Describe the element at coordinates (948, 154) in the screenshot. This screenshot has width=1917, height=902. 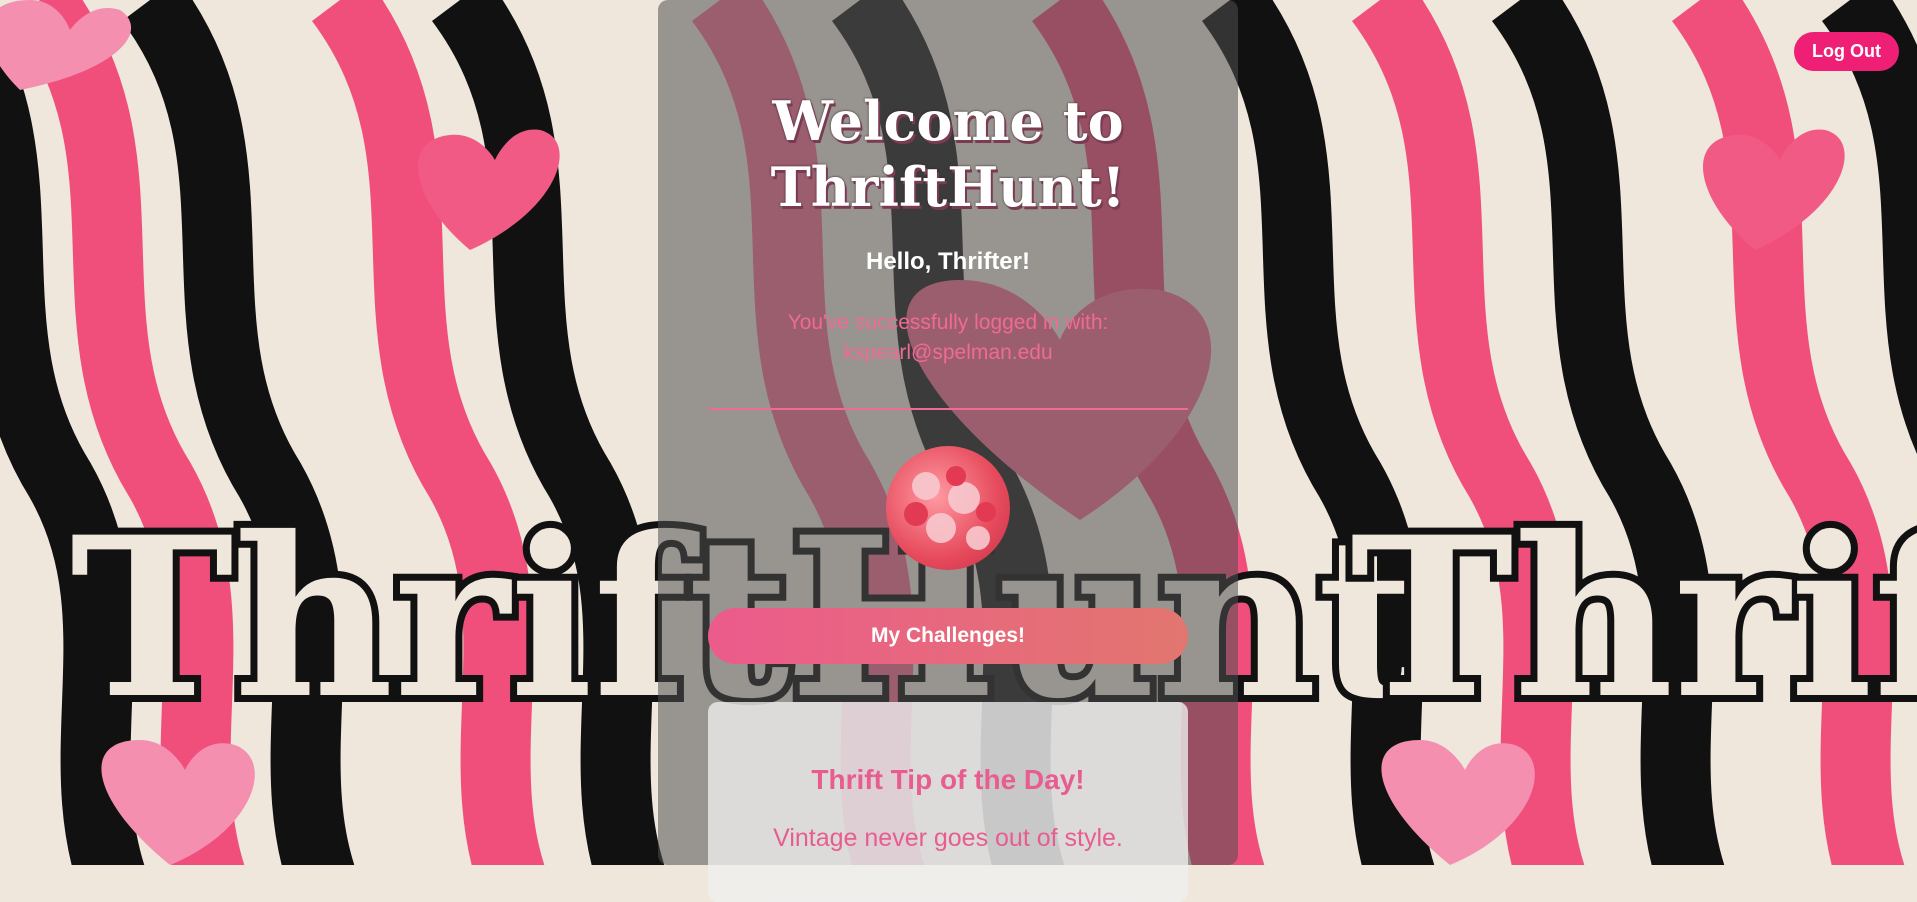
I see `page-title: Welcome to ThriftHunt!` at that location.